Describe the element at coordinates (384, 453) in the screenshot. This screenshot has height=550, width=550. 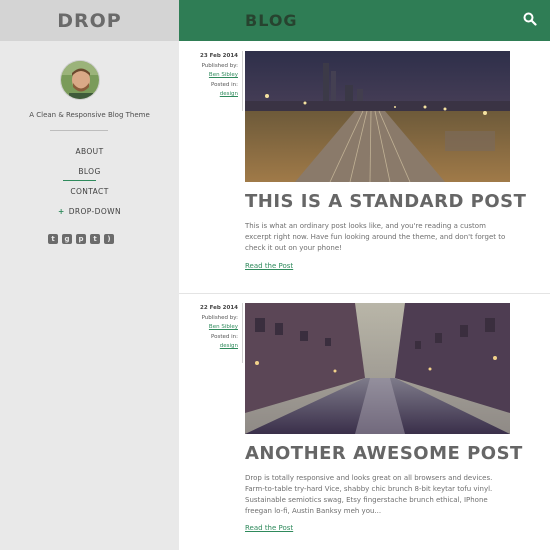
I see `post-title: ANOTHER AWESOME POST` at that location.